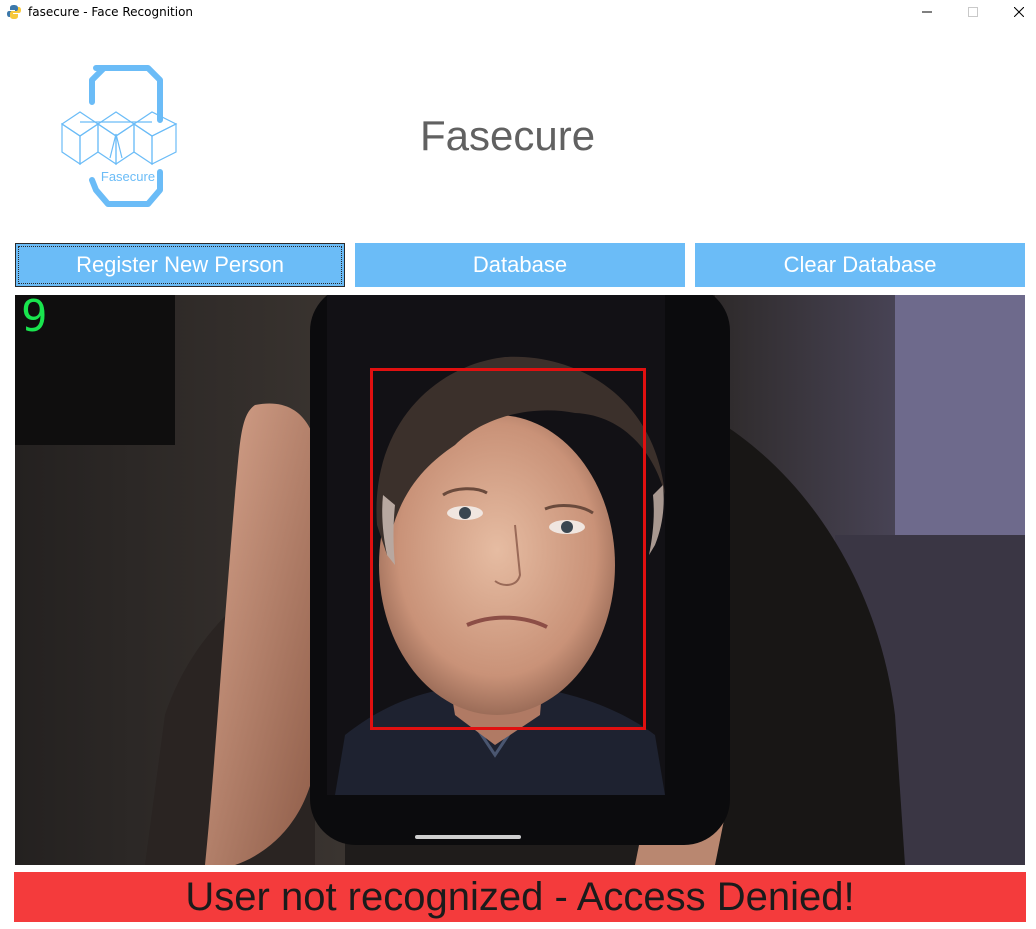 This screenshot has width=1036, height=929. What do you see at coordinates (508, 135) in the screenshot?
I see `app-title: Fasecure` at bounding box center [508, 135].